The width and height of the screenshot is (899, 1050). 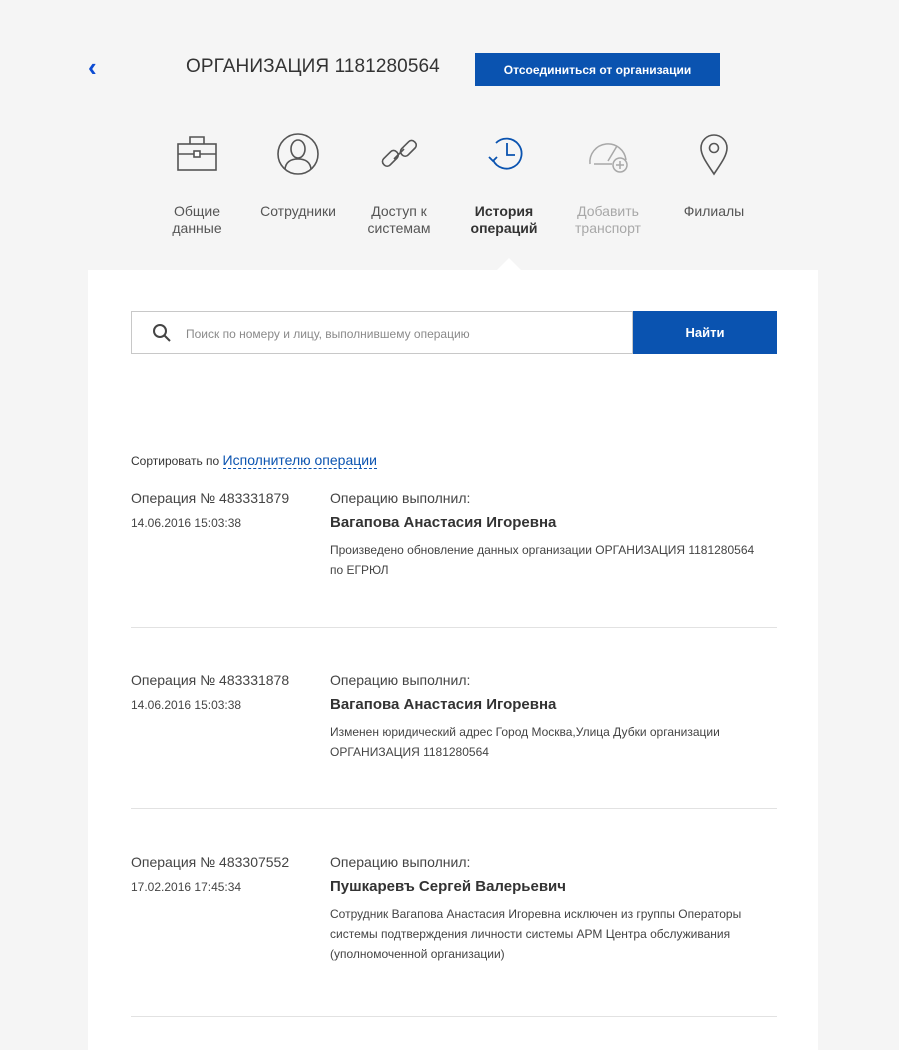 I want to click on location-pin-icon, so click(x=714, y=155).